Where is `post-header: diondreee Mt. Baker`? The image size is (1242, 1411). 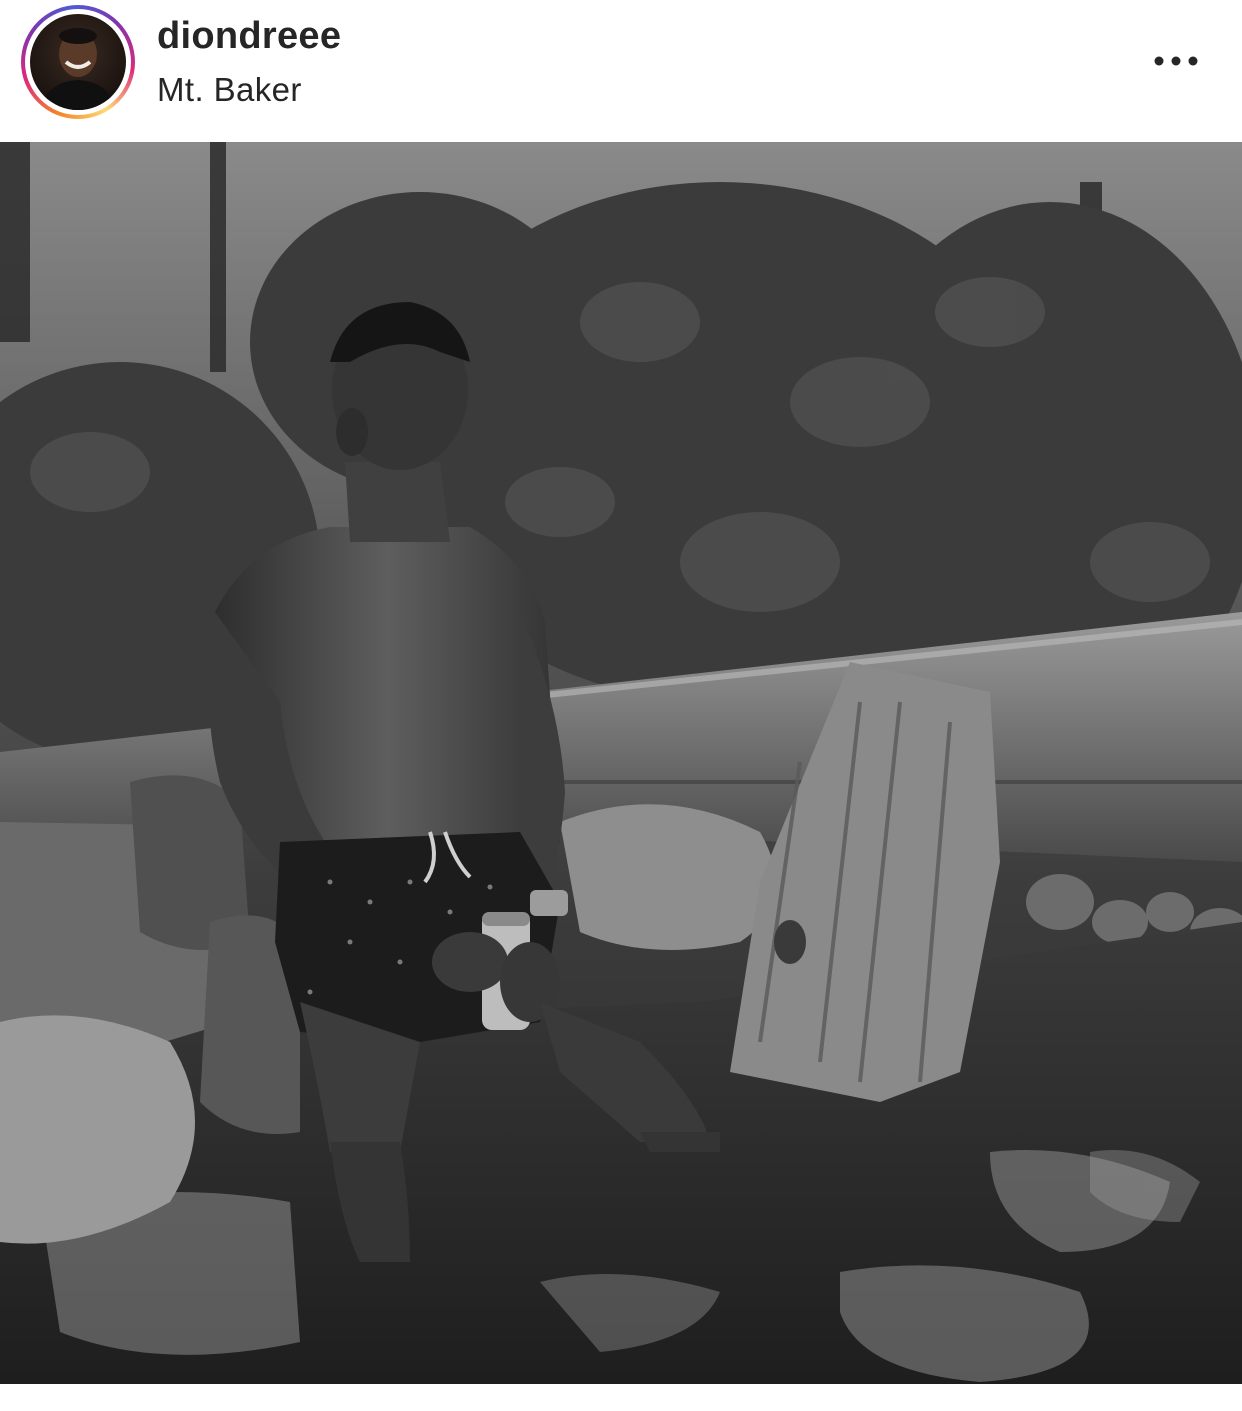 post-header: diondreee Mt. Baker is located at coordinates (621, 71).